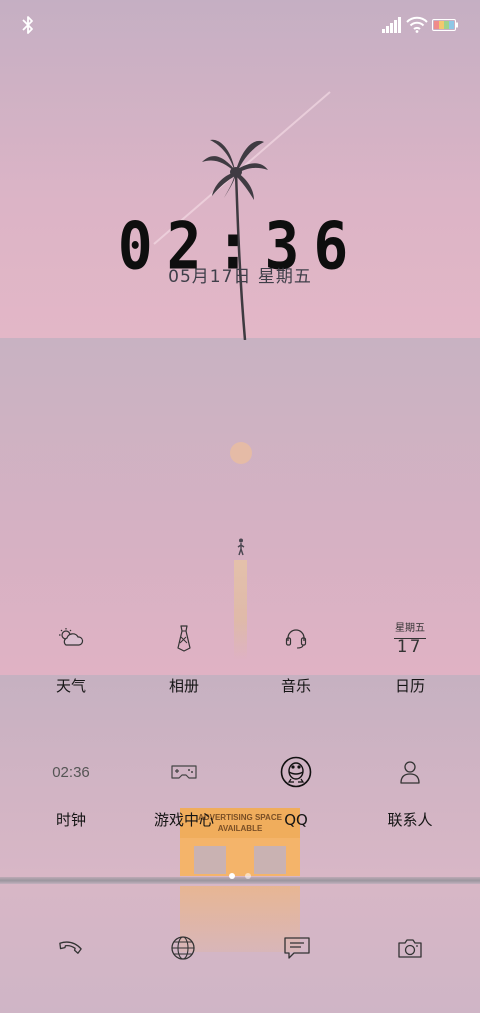 This screenshot has width=480, height=1013. What do you see at coordinates (184, 657) in the screenshot?
I see `app-gallery: 相册` at bounding box center [184, 657].